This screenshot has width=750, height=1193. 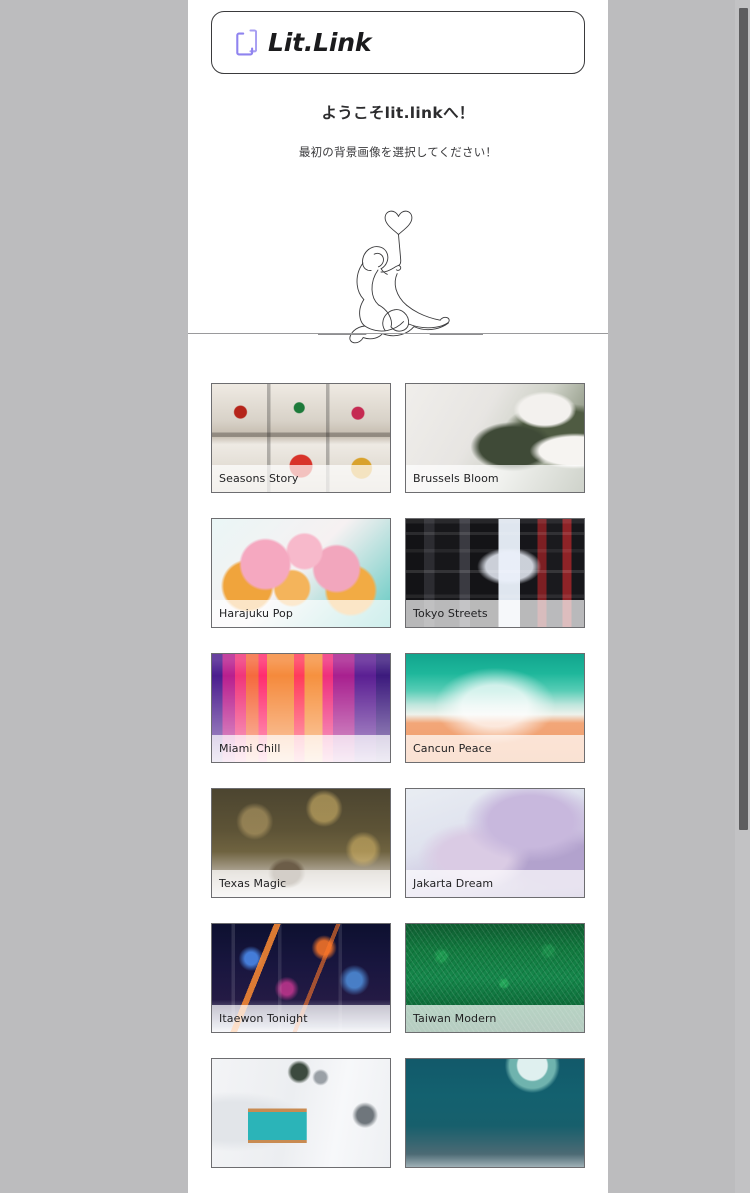 What do you see at coordinates (301, 478) in the screenshot?
I see `background-card-label: Seasons Story` at bounding box center [301, 478].